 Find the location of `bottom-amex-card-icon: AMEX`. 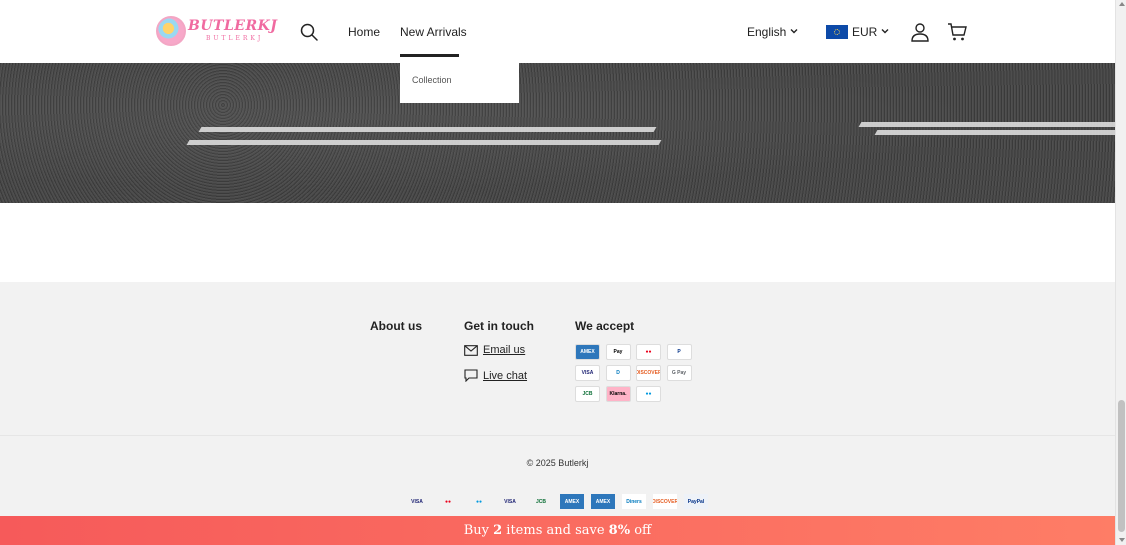

bottom-amex-card-icon: AMEX is located at coordinates (603, 501).